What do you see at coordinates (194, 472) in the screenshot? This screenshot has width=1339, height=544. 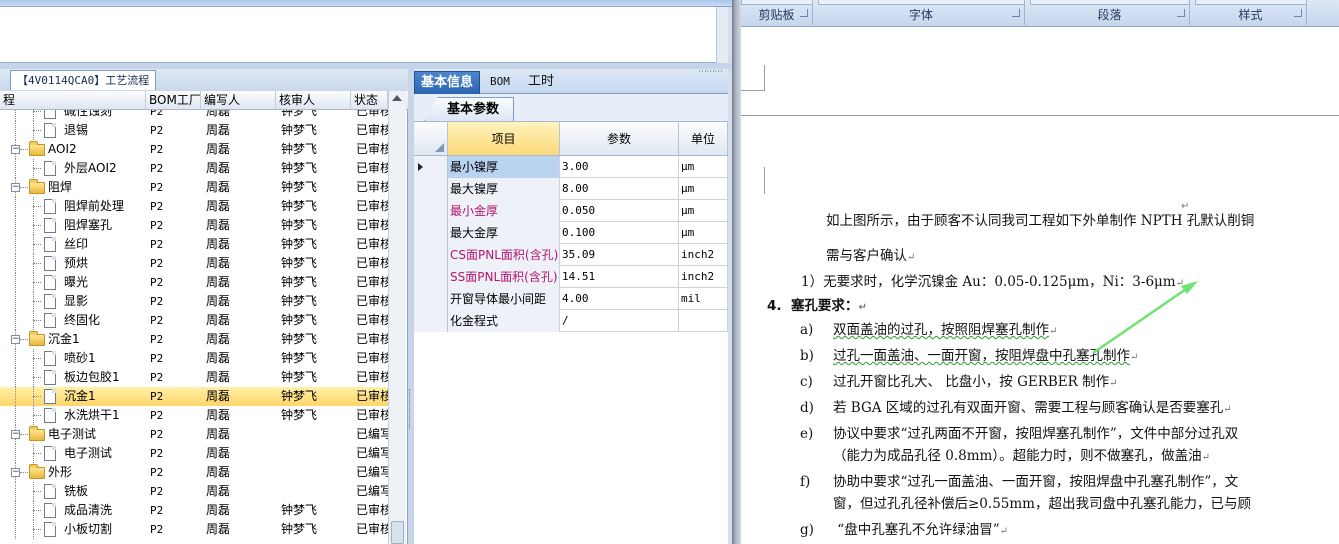 I see `tree-row: − 外形 P2 周磊 已编写` at bounding box center [194, 472].